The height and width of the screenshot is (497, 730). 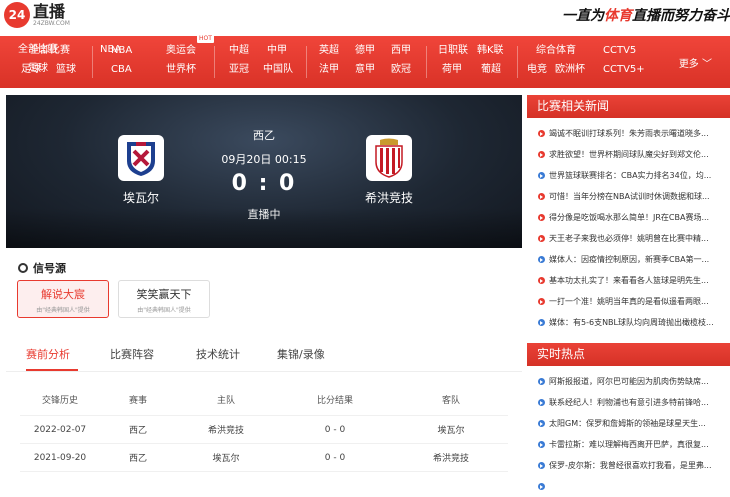 What do you see at coordinates (695, 62) in the screenshot?
I see `nav-more-button: 更多 ﹀` at bounding box center [695, 62].